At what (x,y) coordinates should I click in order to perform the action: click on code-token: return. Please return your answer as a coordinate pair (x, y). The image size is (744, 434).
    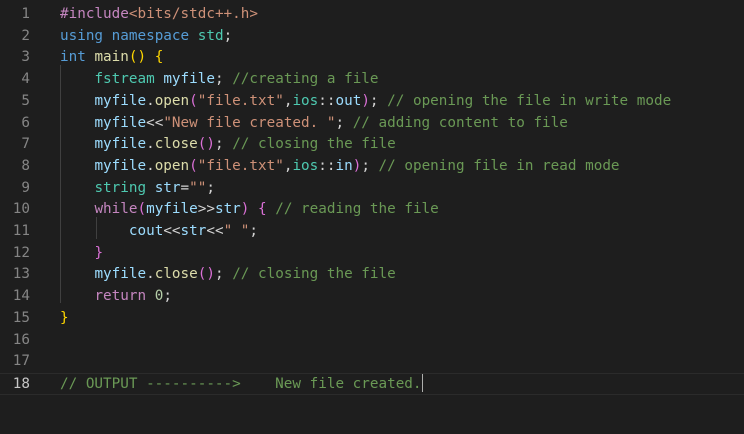
    Looking at the image, I should click on (120, 296).